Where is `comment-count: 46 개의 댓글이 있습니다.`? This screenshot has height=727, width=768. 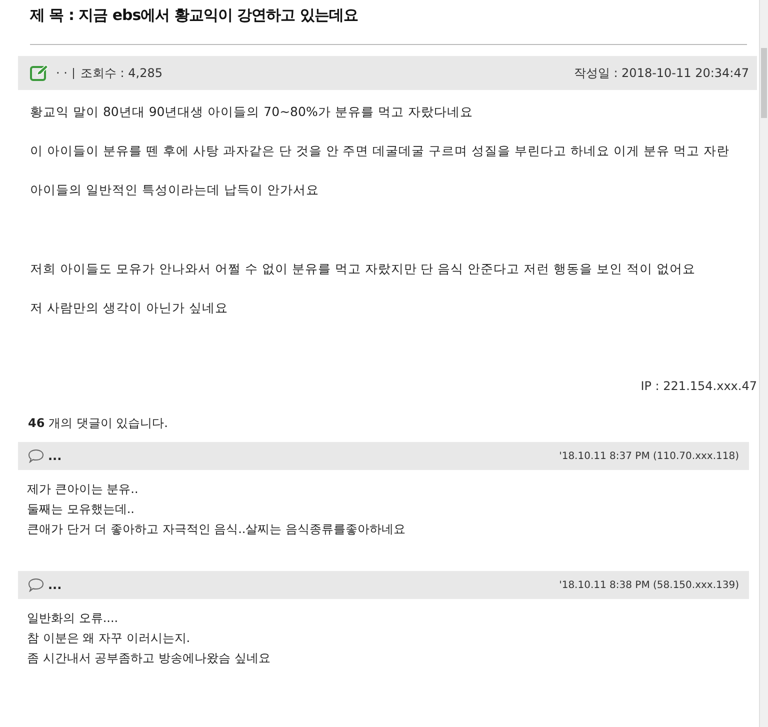 comment-count: 46 개의 댓글이 있습니다. is located at coordinates (98, 423).